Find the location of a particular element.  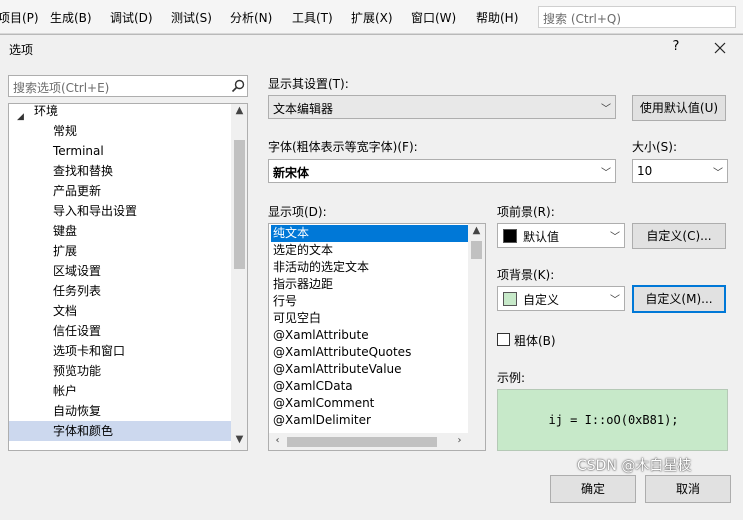

tree-scrollbar: ▲ ▼ is located at coordinates (239, 277).